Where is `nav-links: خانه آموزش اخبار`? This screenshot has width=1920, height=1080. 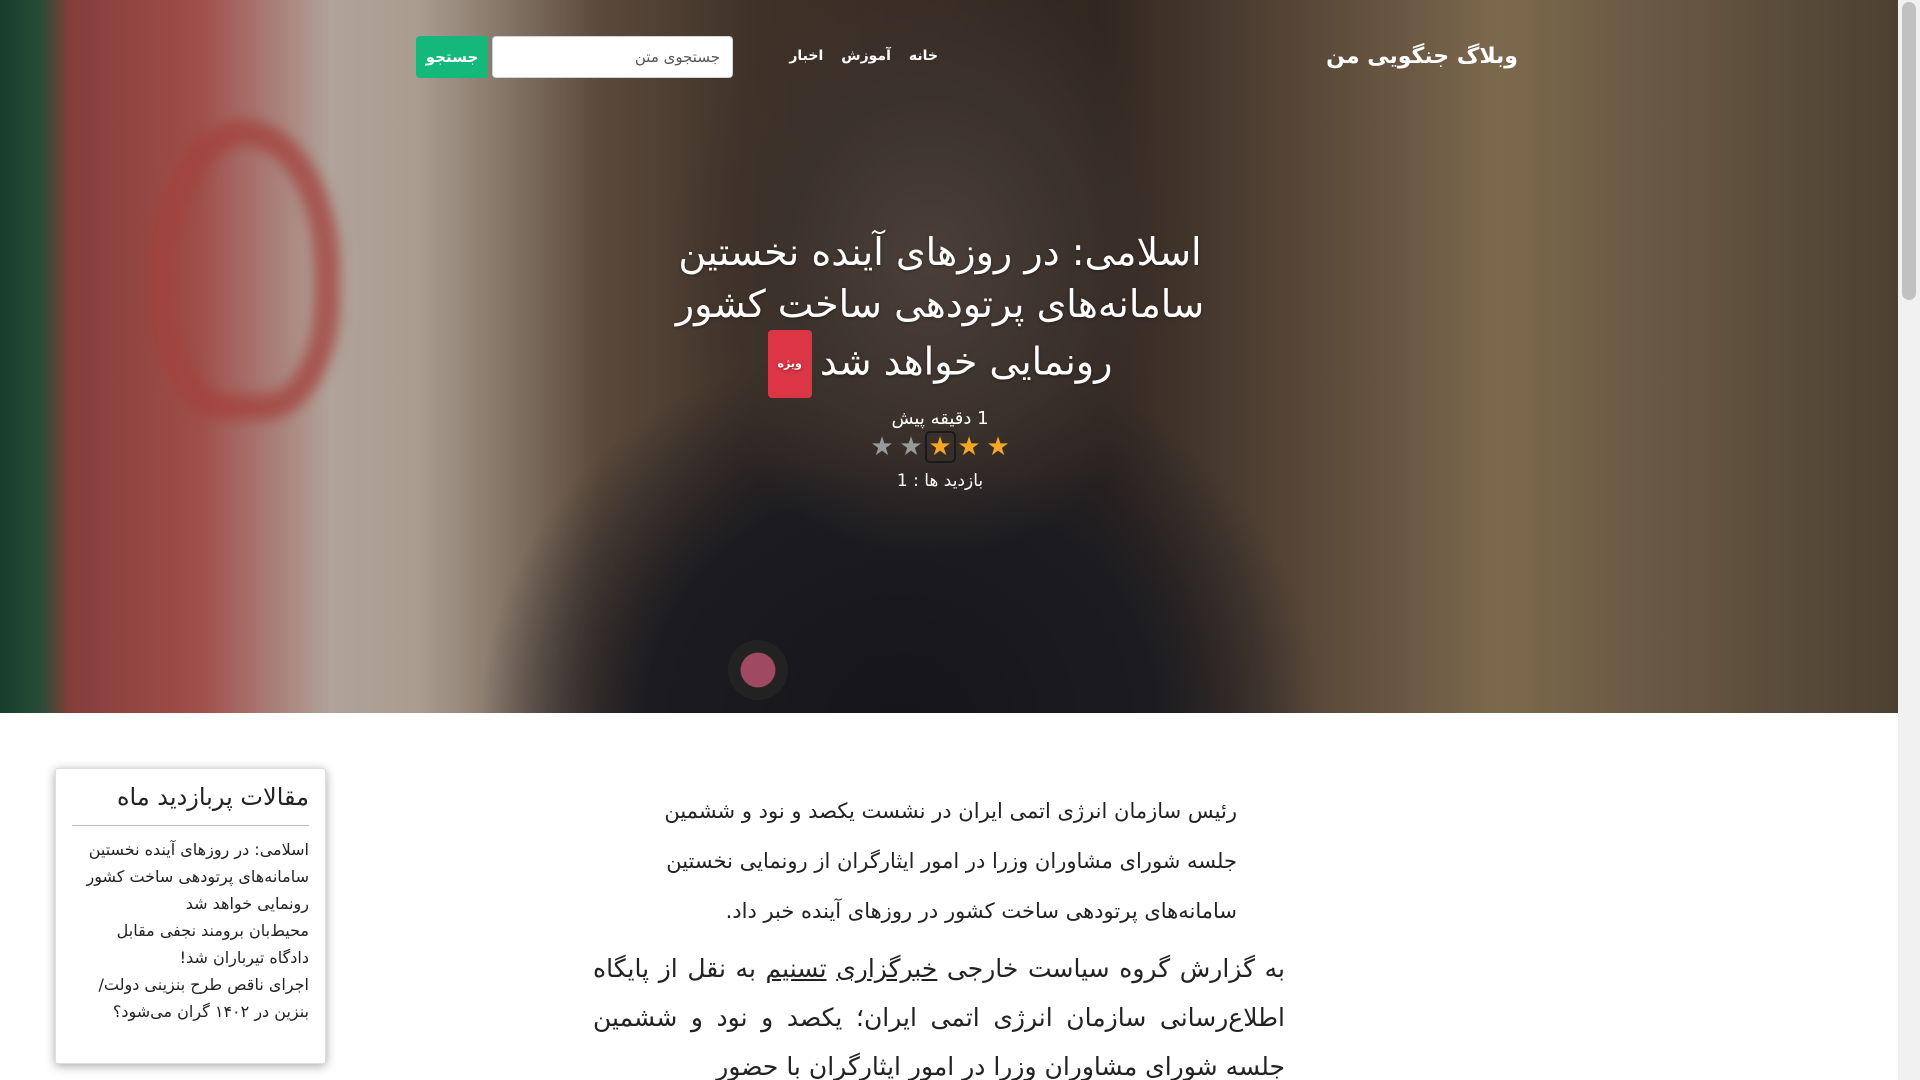
nav-links: خانه آموزش اخبار is located at coordinates (863, 56).